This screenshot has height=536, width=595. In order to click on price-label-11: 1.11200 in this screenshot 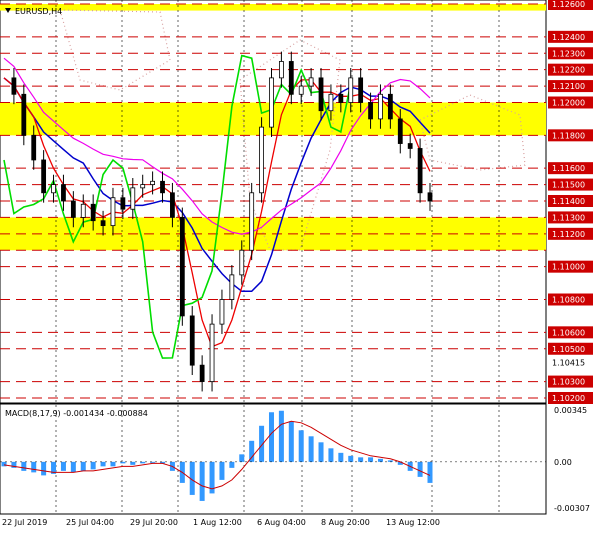, I will do `click(568, 234)`.